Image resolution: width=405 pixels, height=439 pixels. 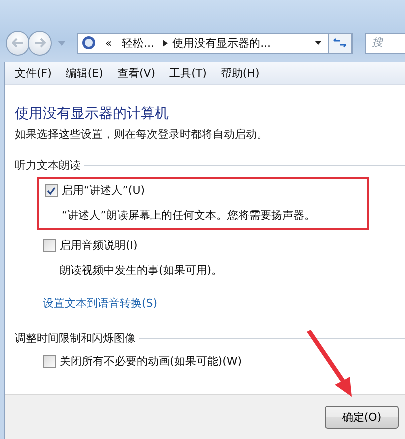 What do you see at coordinates (136, 73) in the screenshot?
I see `menu-item: 查看(V)` at bounding box center [136, 73].